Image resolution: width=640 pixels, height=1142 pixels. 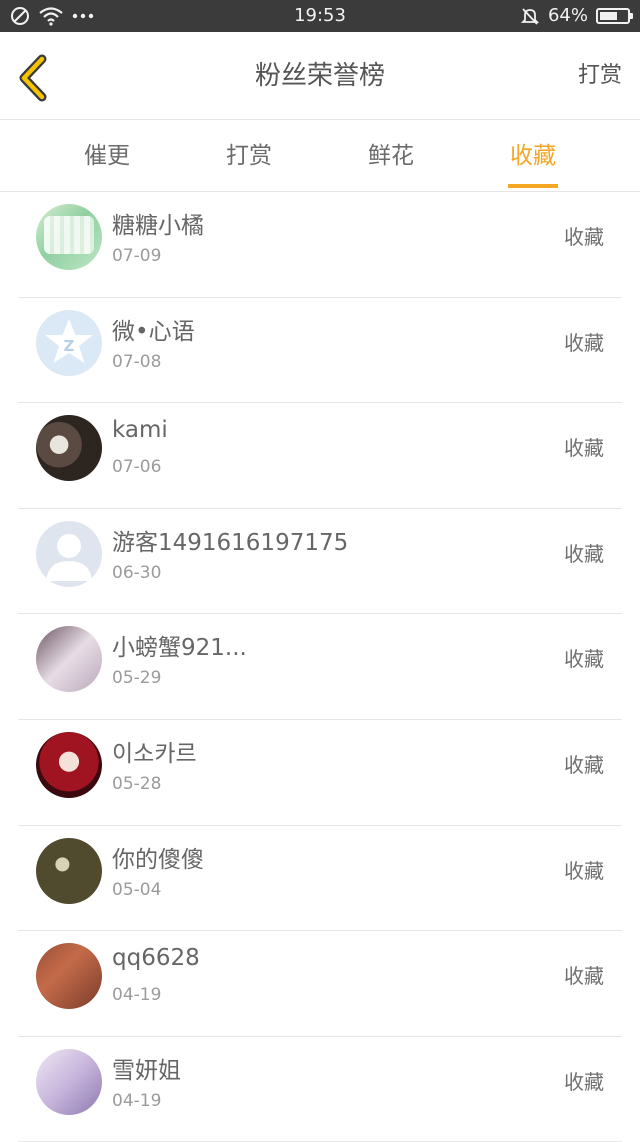 What do you see at coordinates (146, 1070) in the screenshot?
I see `user-name: 雪妍姐` at bounding box center [146, 1070].